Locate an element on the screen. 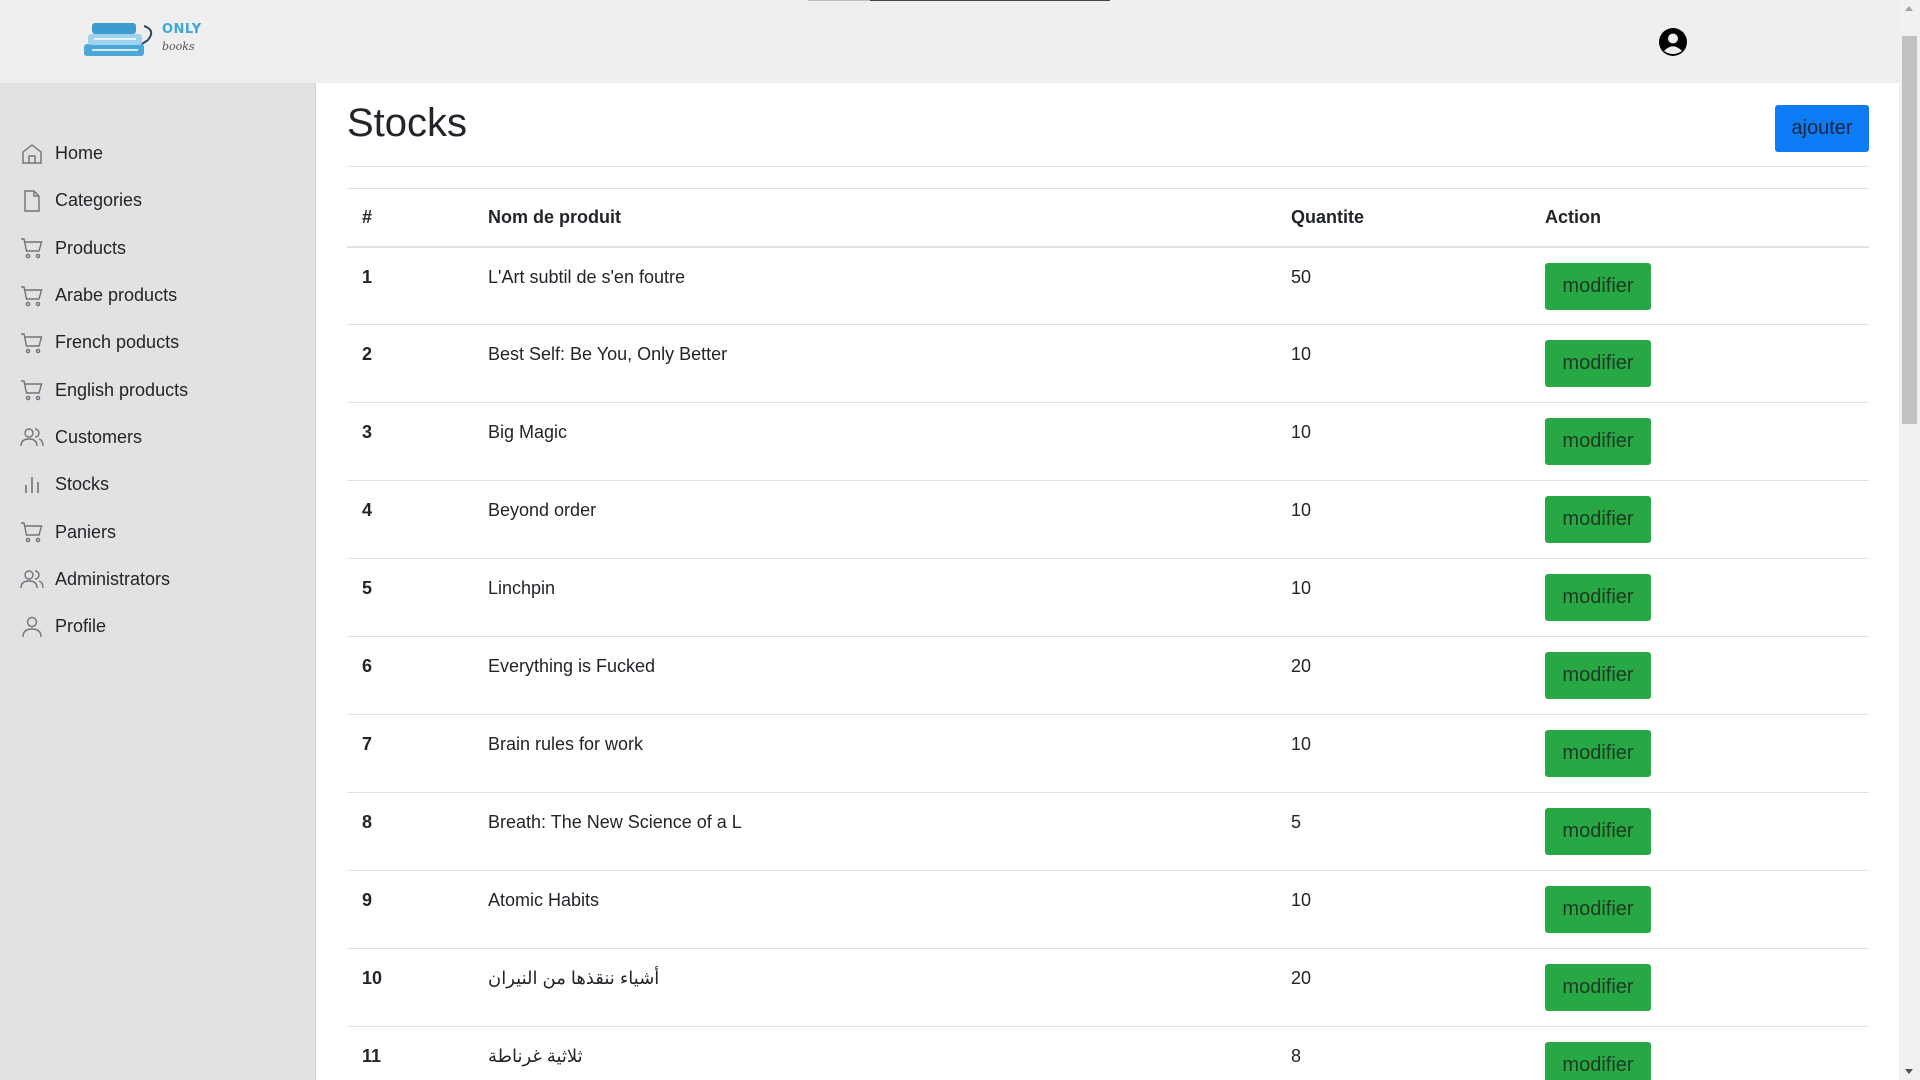  sidebar-item-administrators: Administrators is located at coordinates (158, 579).